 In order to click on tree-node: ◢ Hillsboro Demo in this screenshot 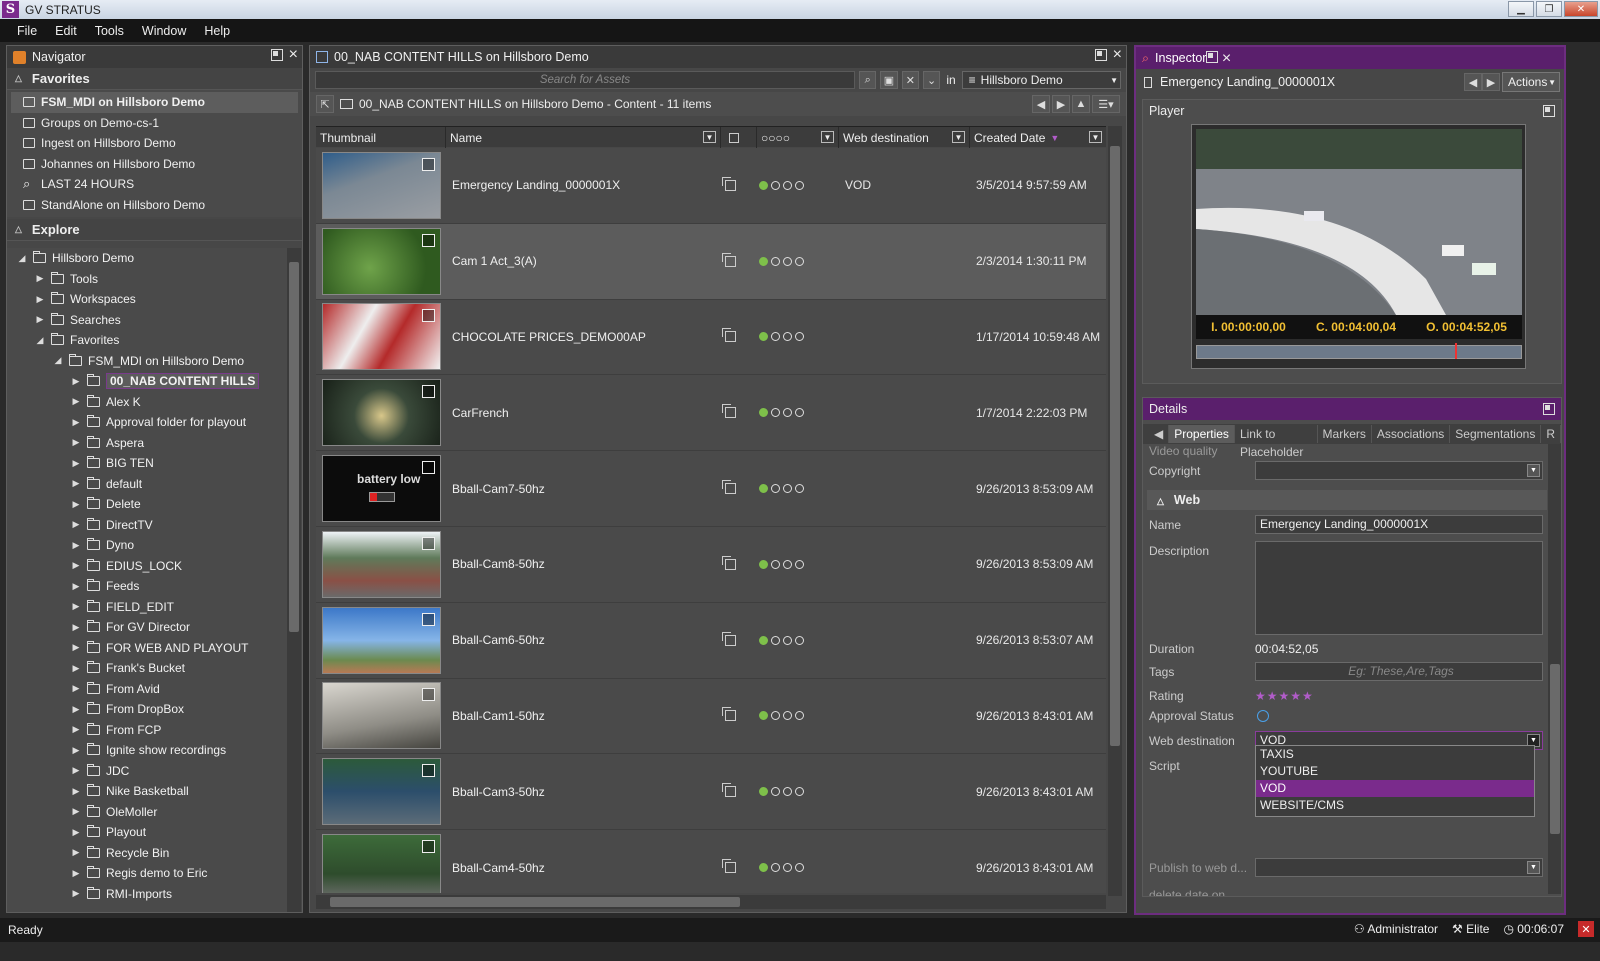, I will do `click(147, 258)`.